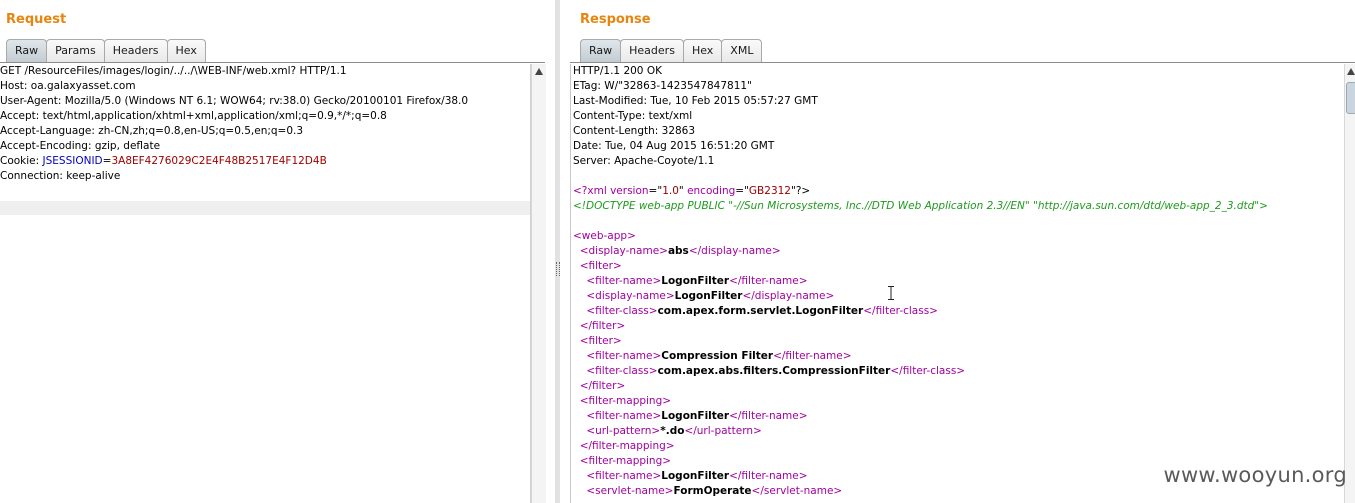 Image resolution: width=1355 pixels, height=503 pixels. I want to click on text-segment: Cookie:, so click(21, 161).